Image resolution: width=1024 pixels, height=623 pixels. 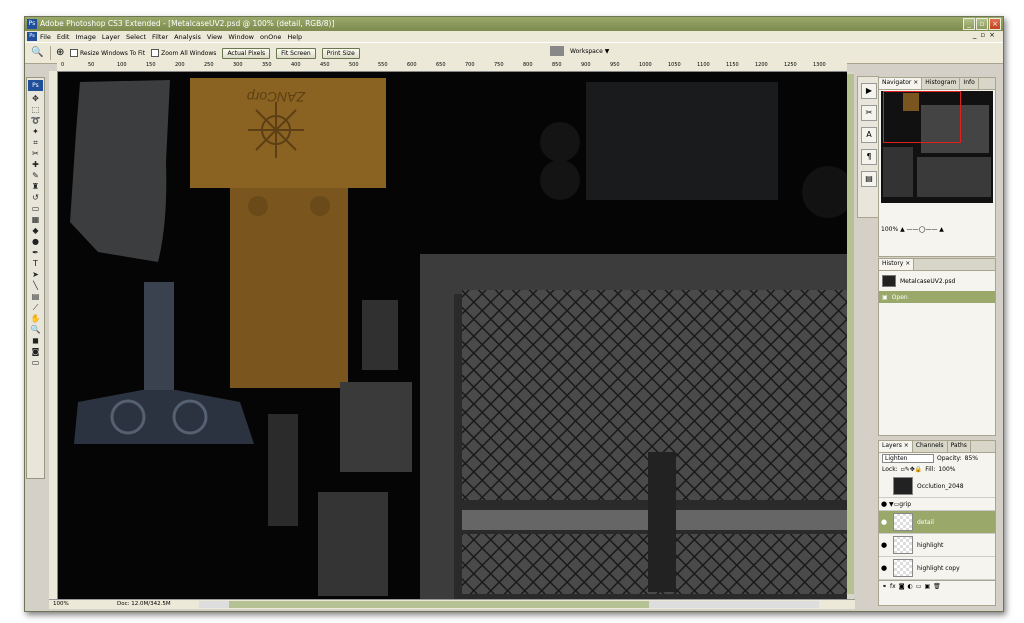 I want to click on quick-mask-icon: ◙, so click(x=35, y=351).